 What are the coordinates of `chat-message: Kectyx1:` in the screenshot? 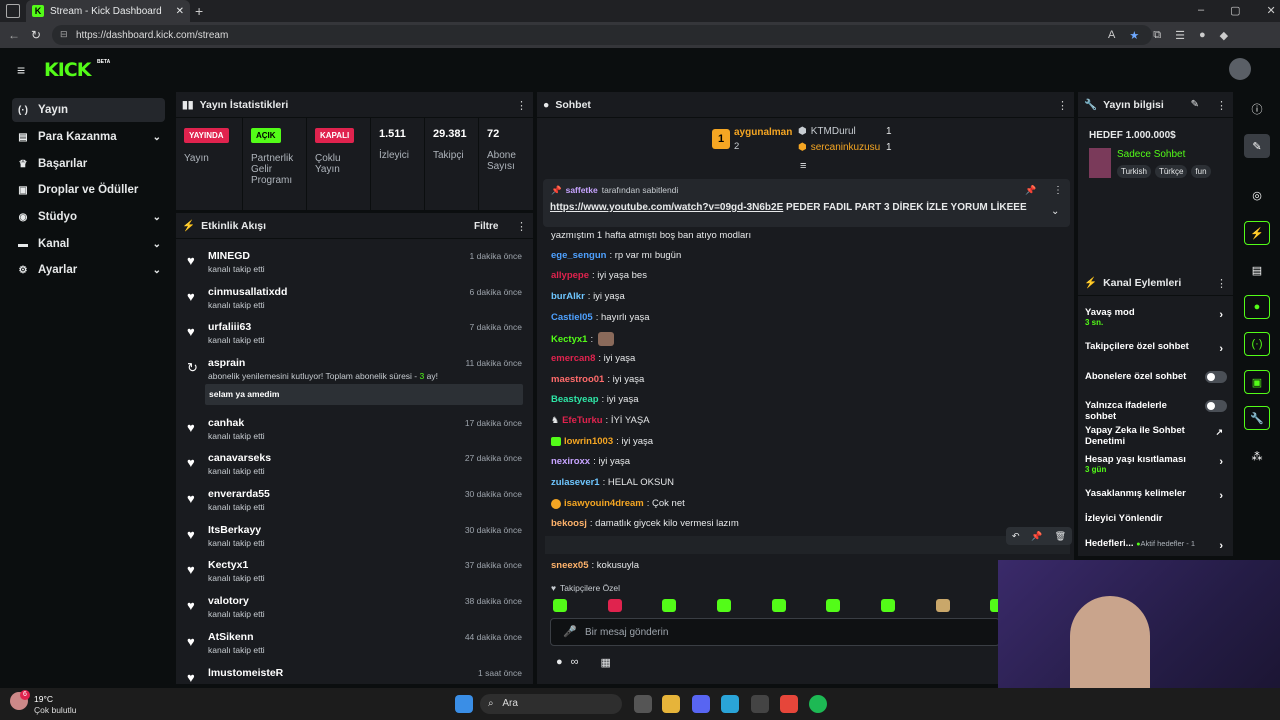 It's located at (583, 339).